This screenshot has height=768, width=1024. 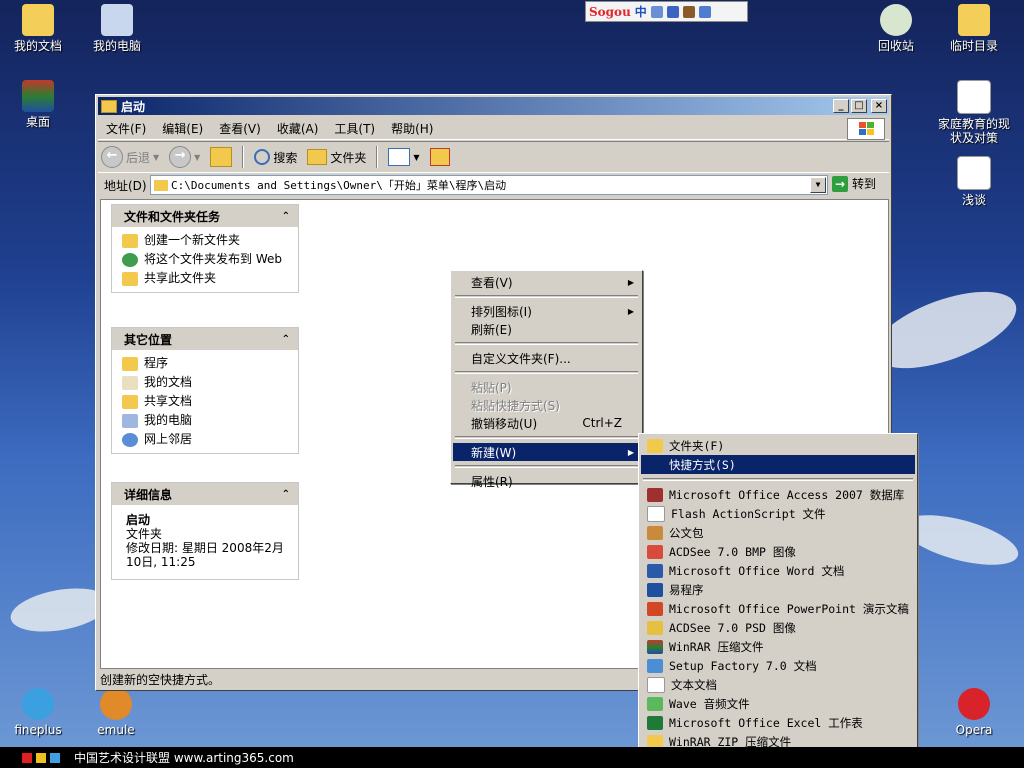 What do you see at coordinates (205, 382) in the screenshot?
I see `place-my-documents: 我的文档` at bounding box center [205, 382].